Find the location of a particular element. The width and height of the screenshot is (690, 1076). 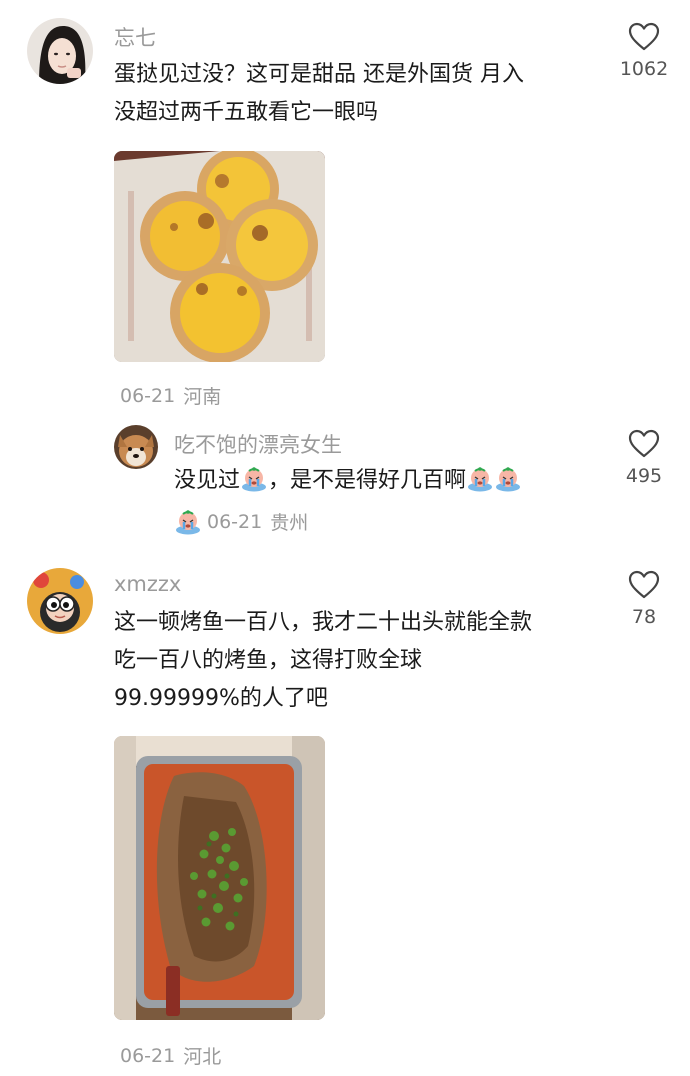

like-control: 78 is located at coordinates (644, 599).